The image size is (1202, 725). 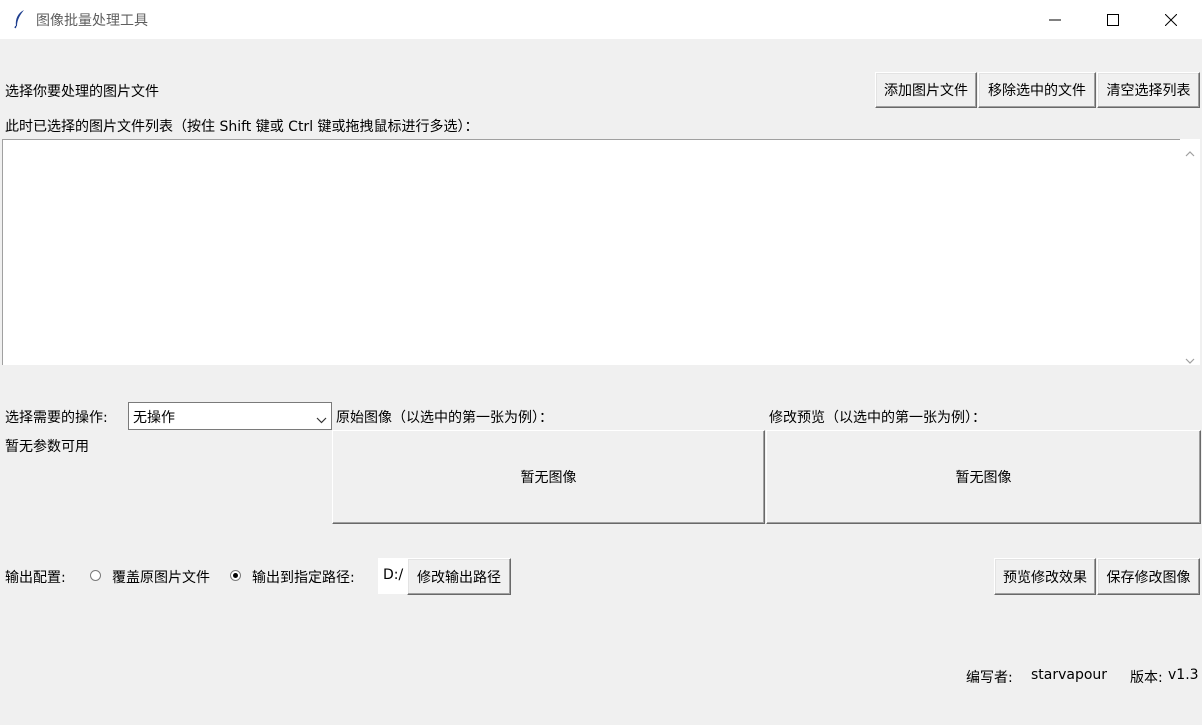 I want to click on add-files-button: 添加图片文件, so click(x=926, y=90).